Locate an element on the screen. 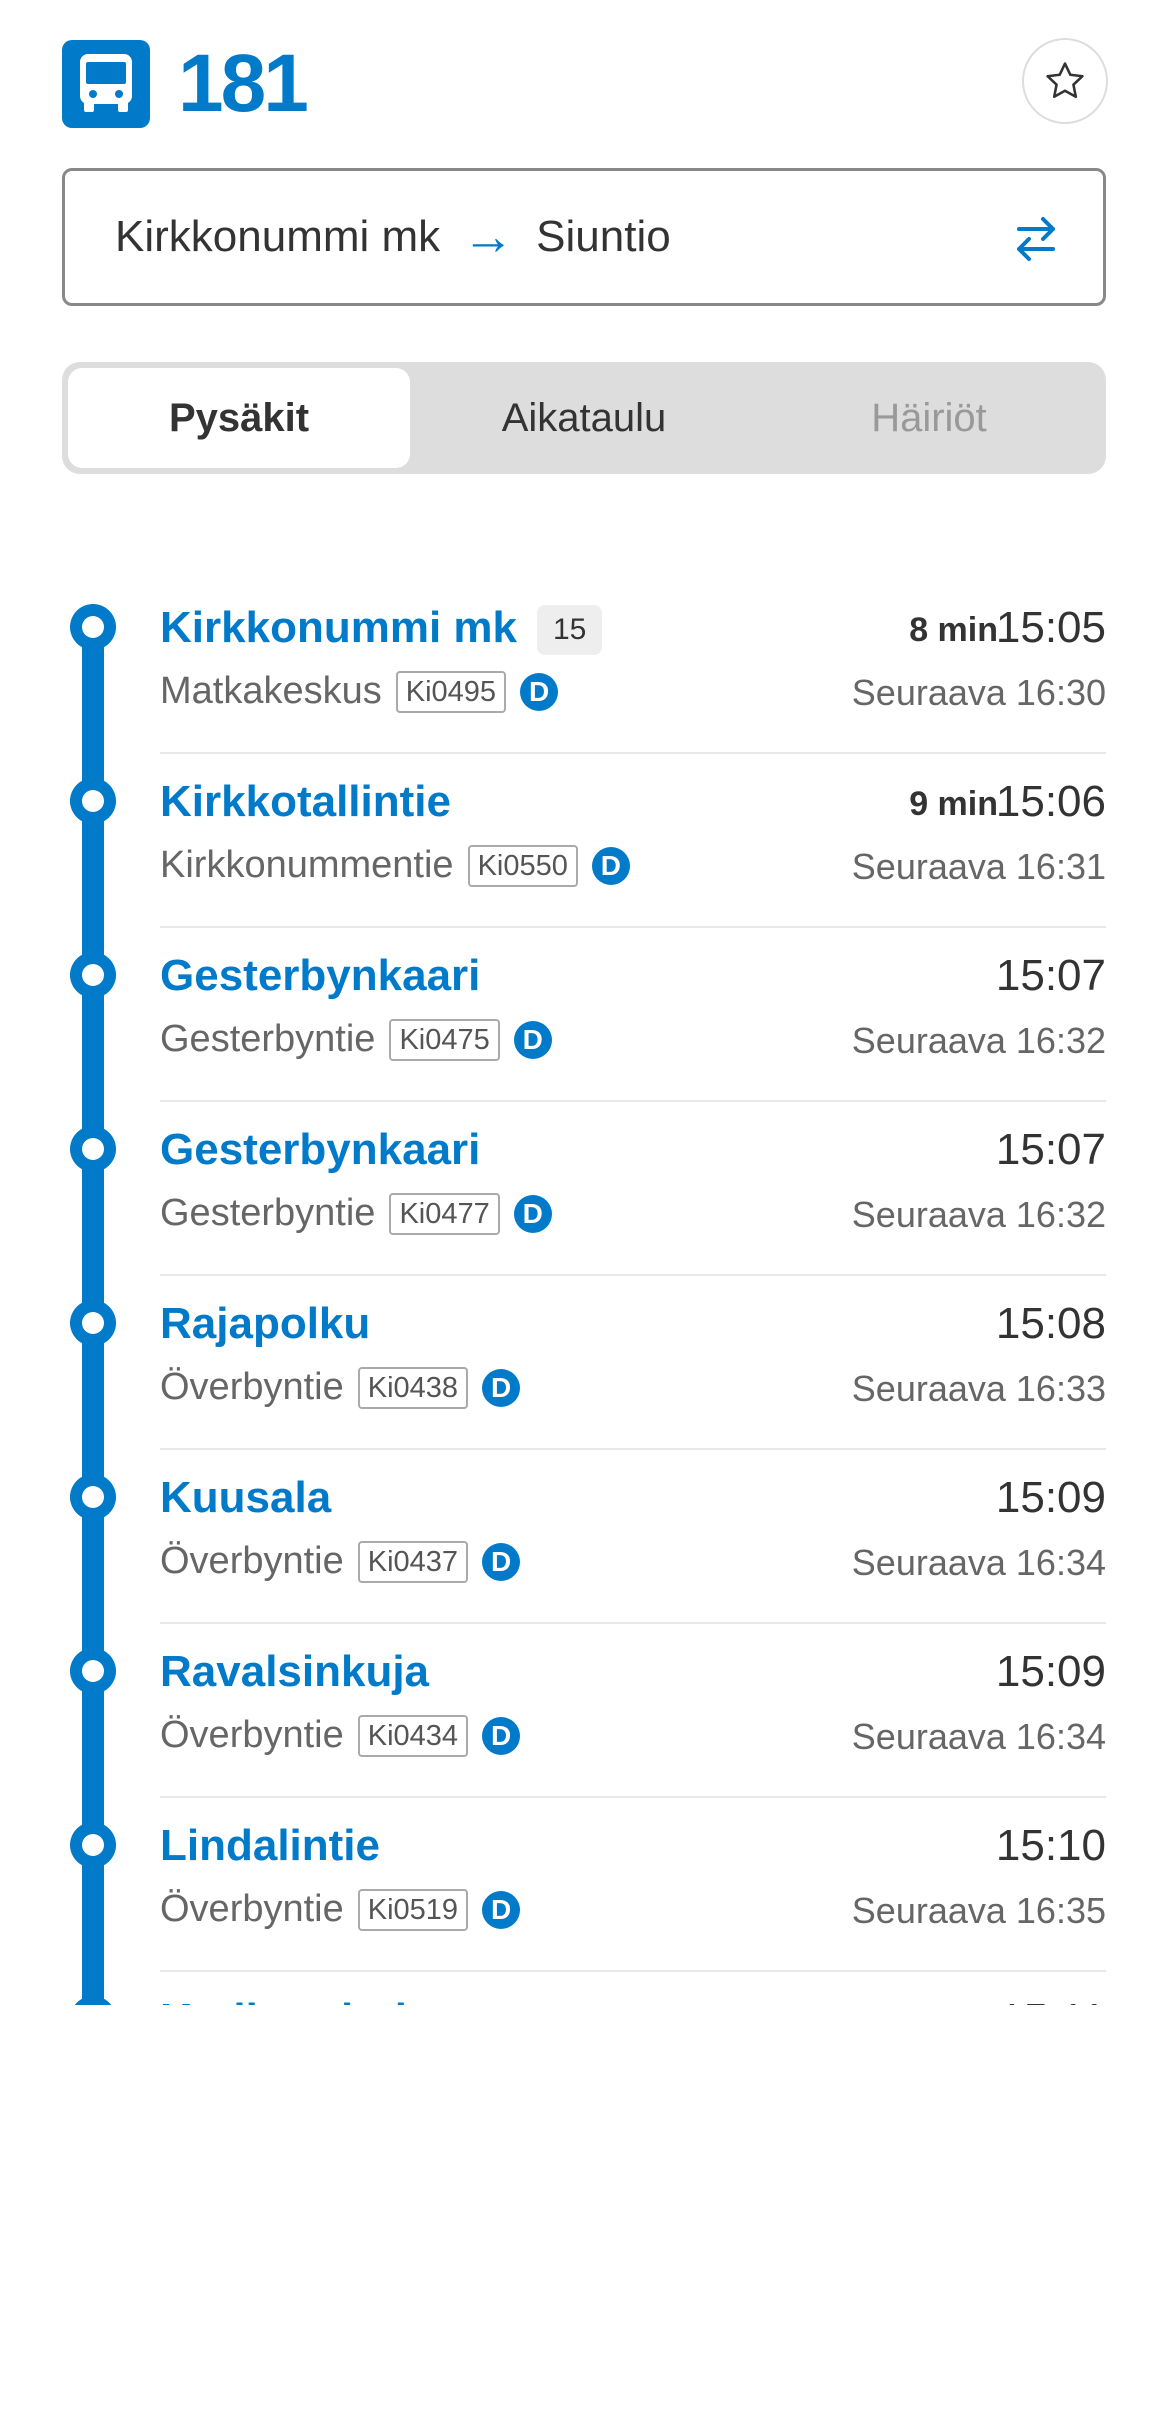 This screenshot has height=2409, width=1170. stop-details: Överbyntie Ki0519 D is located at coordinates (340, 1909).